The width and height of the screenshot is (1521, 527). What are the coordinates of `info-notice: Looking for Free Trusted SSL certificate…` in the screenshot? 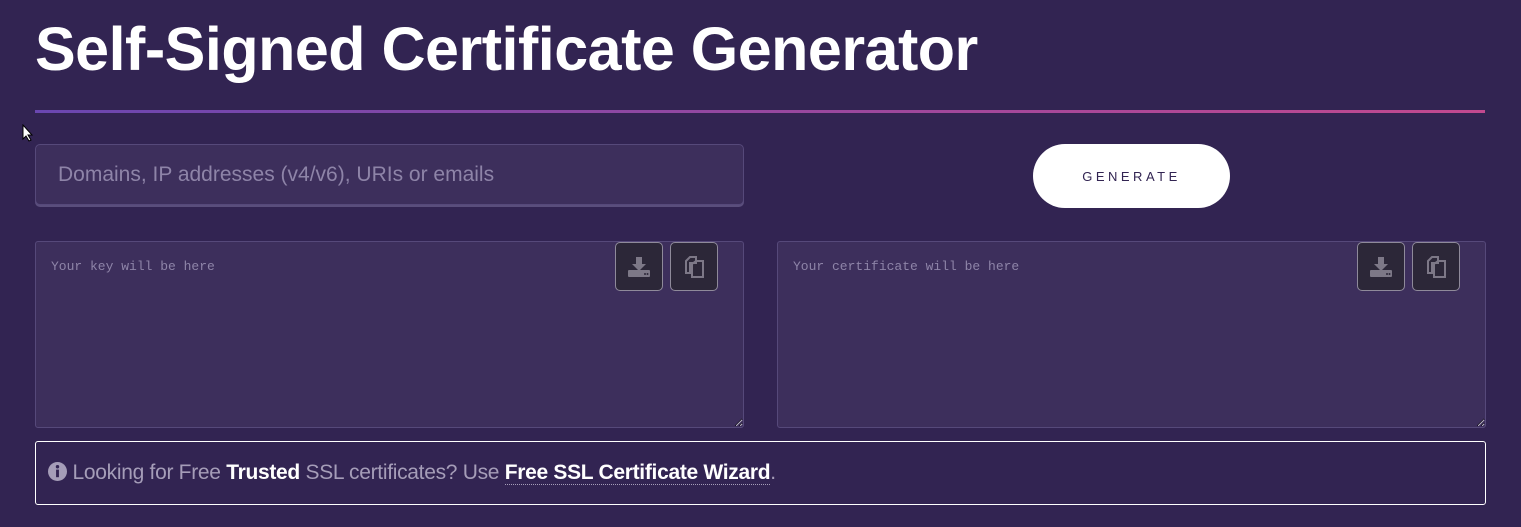 It's located at (760, 473).